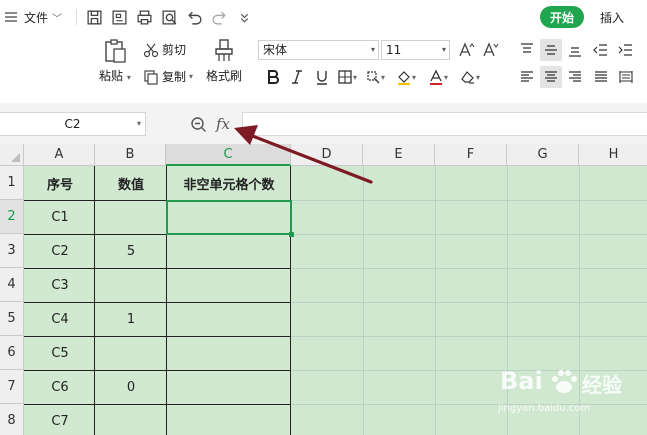 The image size is (647, 435). Describe the element at coordinates (297, 77) in the screenshot. I see `italic-icon` at that location.